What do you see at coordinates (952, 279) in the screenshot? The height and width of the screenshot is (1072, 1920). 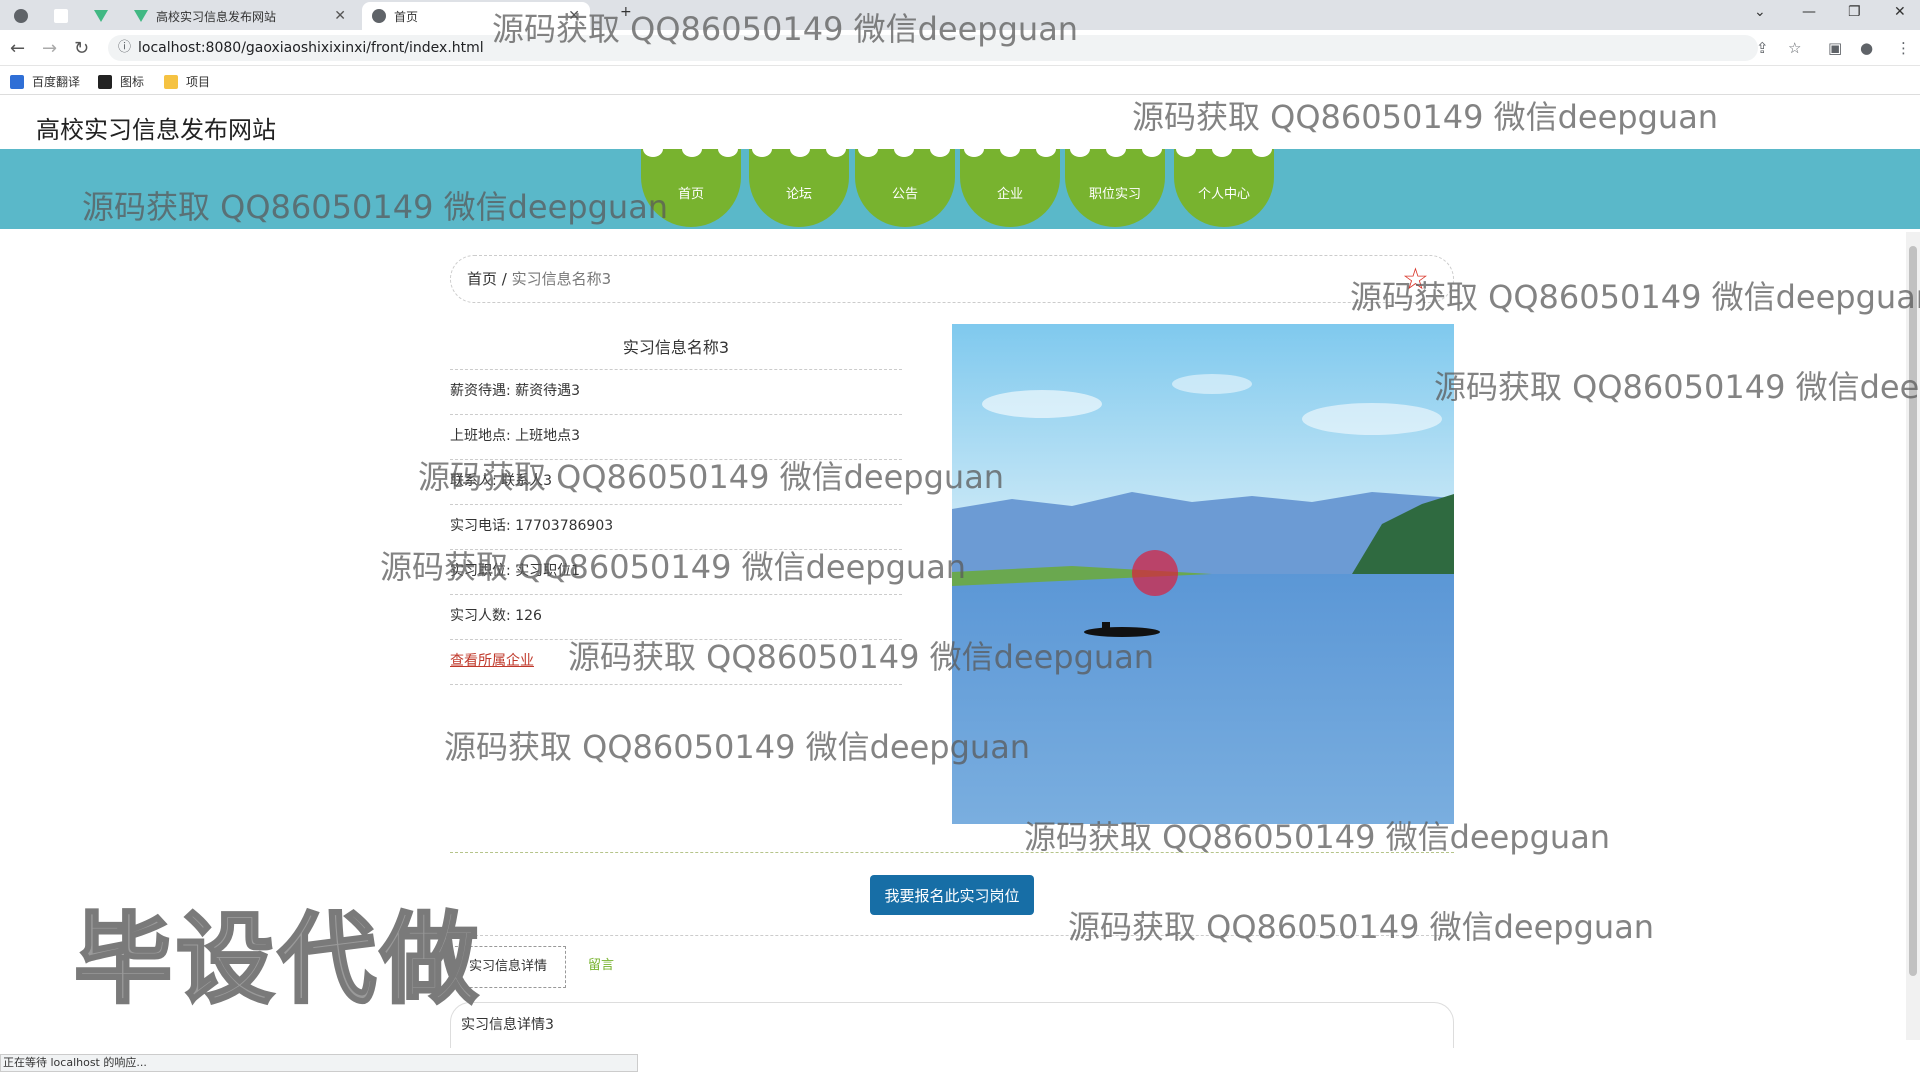 I see `breadcrumb: 首页 / 实习信息名称3` at bounding box center [952, 279].